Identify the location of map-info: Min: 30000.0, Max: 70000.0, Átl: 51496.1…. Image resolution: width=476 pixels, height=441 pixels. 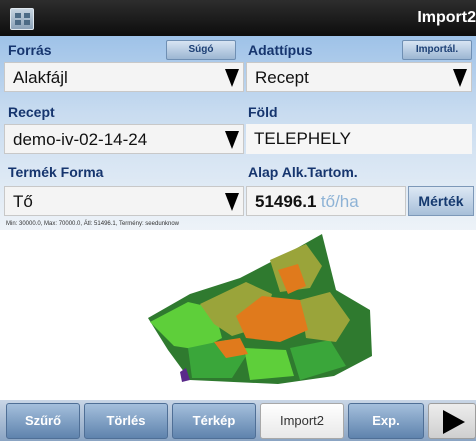
(92, 224).